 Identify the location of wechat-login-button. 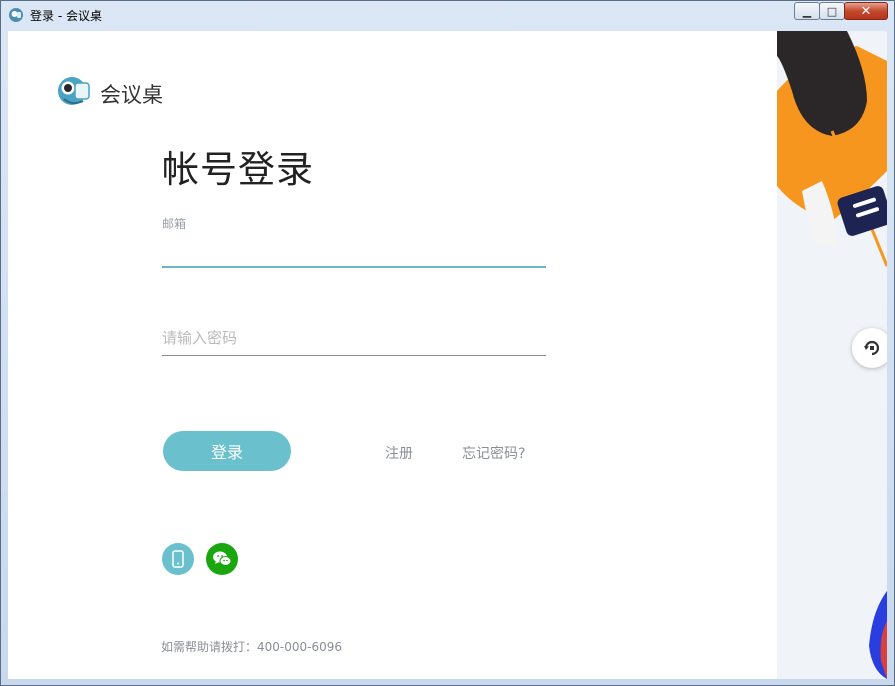
(222, 559).